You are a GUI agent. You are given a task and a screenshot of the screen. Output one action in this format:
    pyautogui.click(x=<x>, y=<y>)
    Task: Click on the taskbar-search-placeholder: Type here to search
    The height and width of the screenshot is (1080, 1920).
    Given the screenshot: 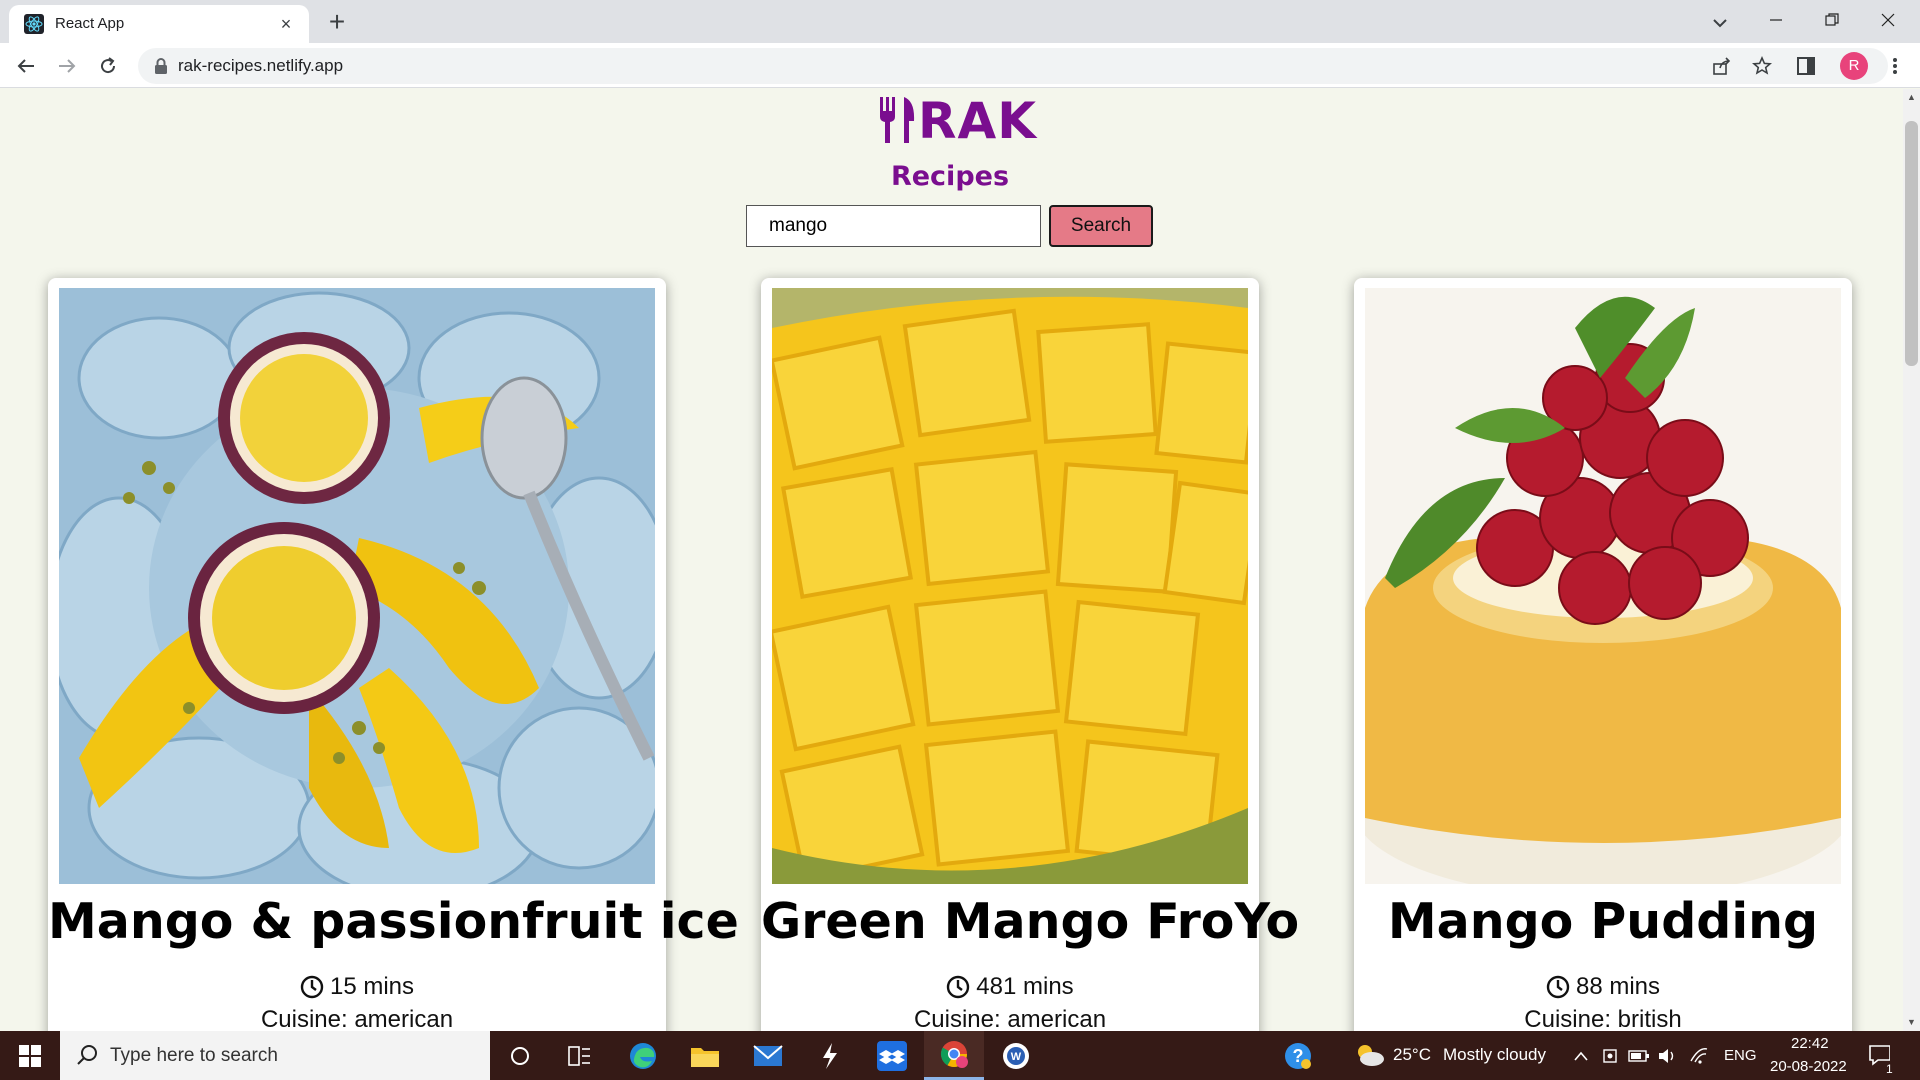 What is the action you would take?
    pyautogui.click(x=194, y=1055)
    